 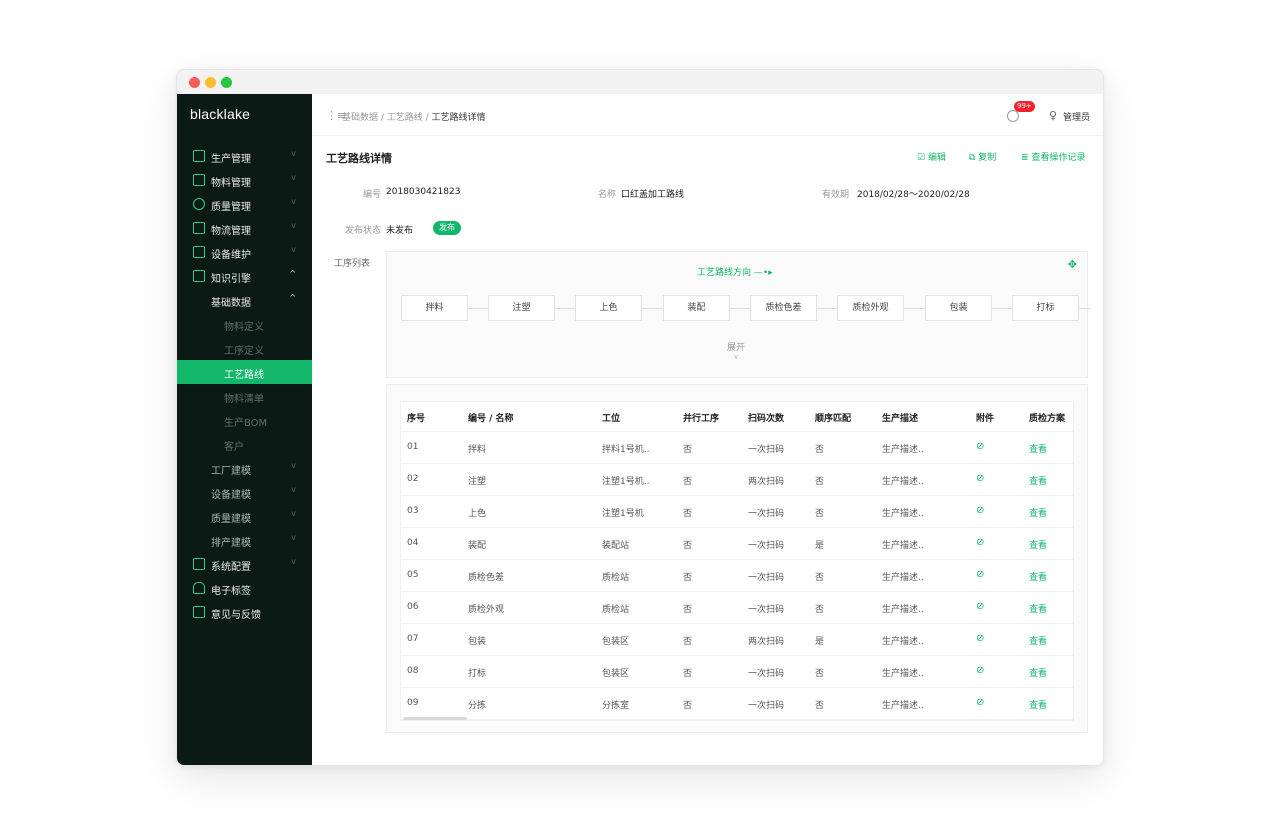 I want to click on sidebar-item-label: 基础数据, so click(x=231, y=303).